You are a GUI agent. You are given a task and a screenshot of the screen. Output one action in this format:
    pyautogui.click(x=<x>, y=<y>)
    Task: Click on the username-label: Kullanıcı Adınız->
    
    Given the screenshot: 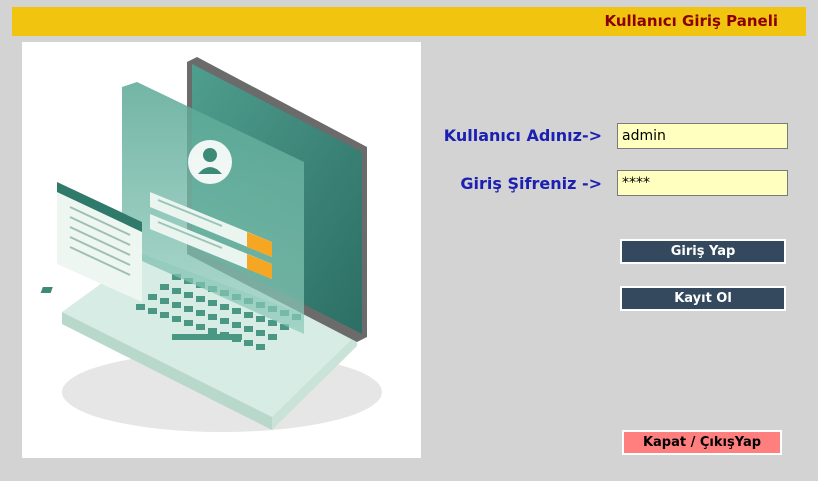 What is the action you would take?
    pyautogui.click(x=522, y=135)
    